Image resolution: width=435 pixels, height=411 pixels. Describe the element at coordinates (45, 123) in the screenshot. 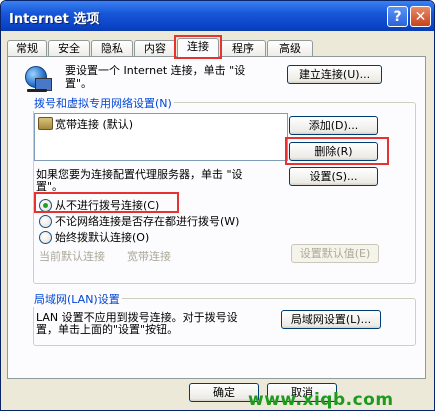

I see `modem-icon` at that location.